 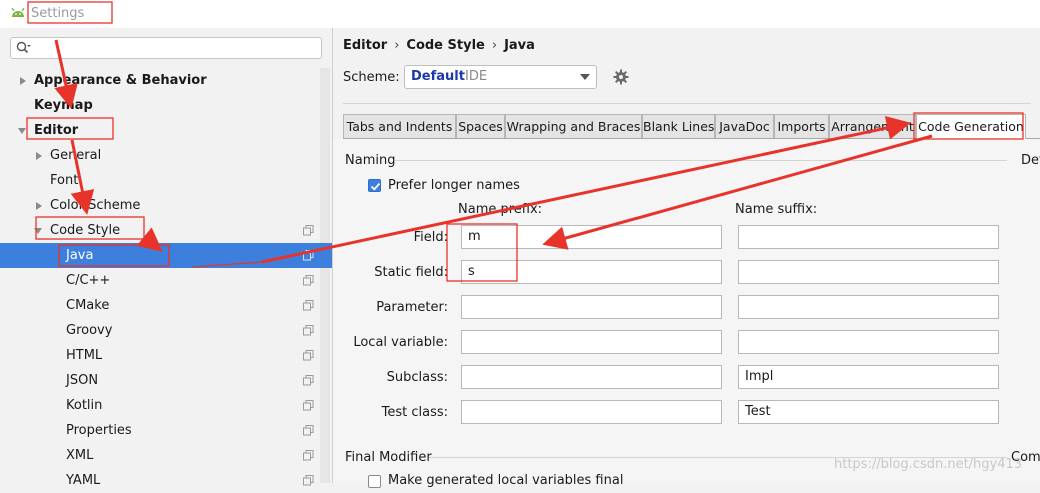 What do you see at coordinates (399, 126) in the screenshot?
I see `tab-tabs-and-indents: Tabs and Indents` at bounding box center [399, 126].